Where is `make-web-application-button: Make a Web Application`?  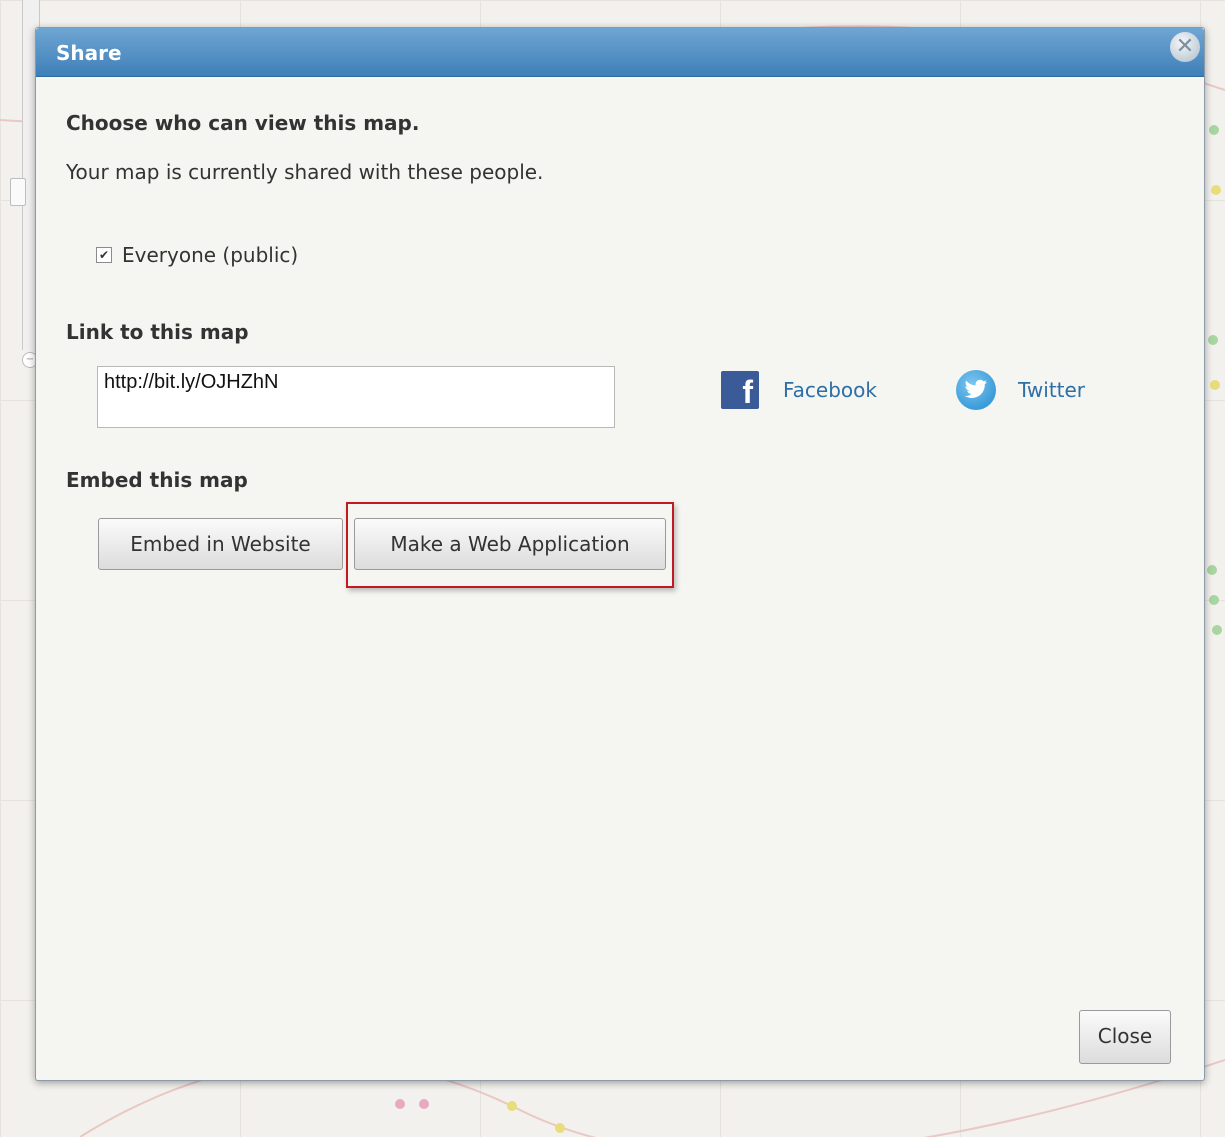
make-web-application-button: Make a Web Application is located at coordinates (510, 544).